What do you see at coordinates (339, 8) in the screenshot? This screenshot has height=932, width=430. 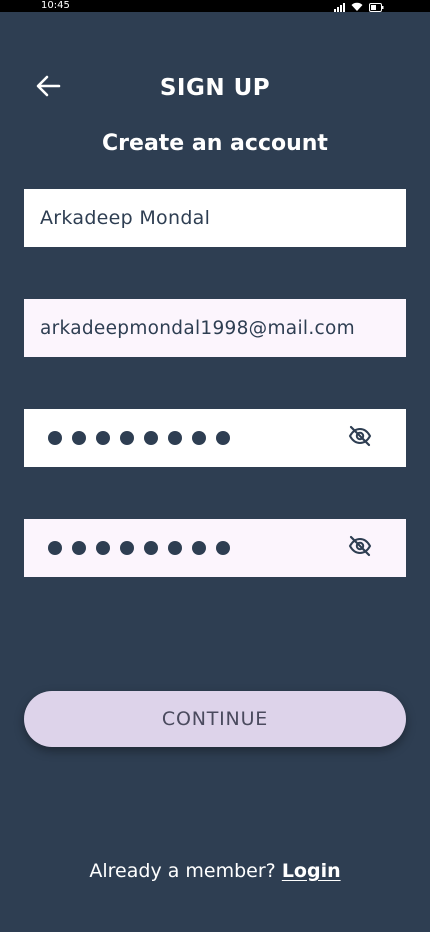 I see `signal-icon` at bounding box center [339, 8].